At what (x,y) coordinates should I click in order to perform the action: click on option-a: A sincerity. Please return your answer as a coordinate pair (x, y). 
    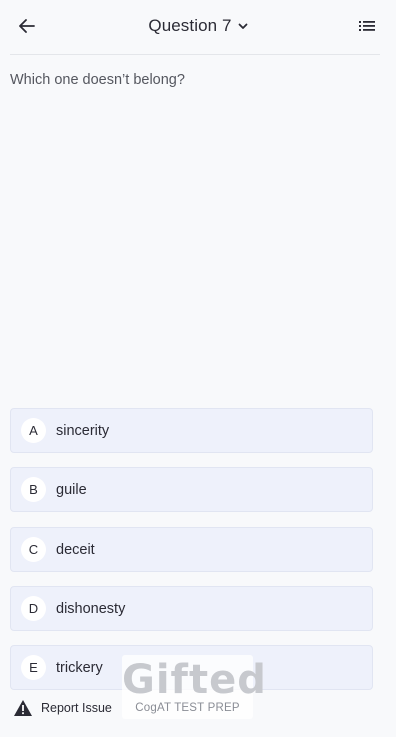
    Looking at the image, I should click on (191, 430).